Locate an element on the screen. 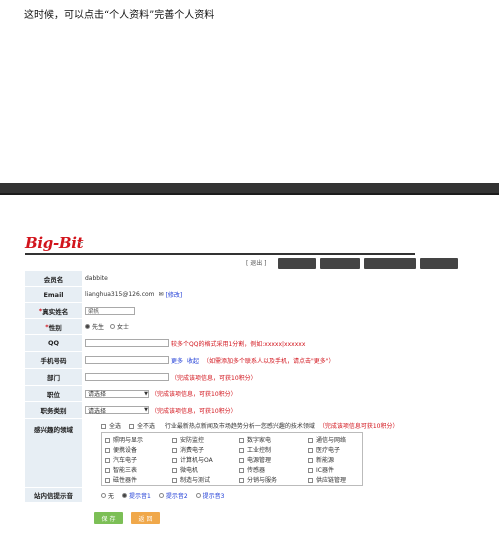 Image resolution: width=499 pixels, height=537 pixels. position-type-label: 职务类别 is located at coordinates (53, 411).